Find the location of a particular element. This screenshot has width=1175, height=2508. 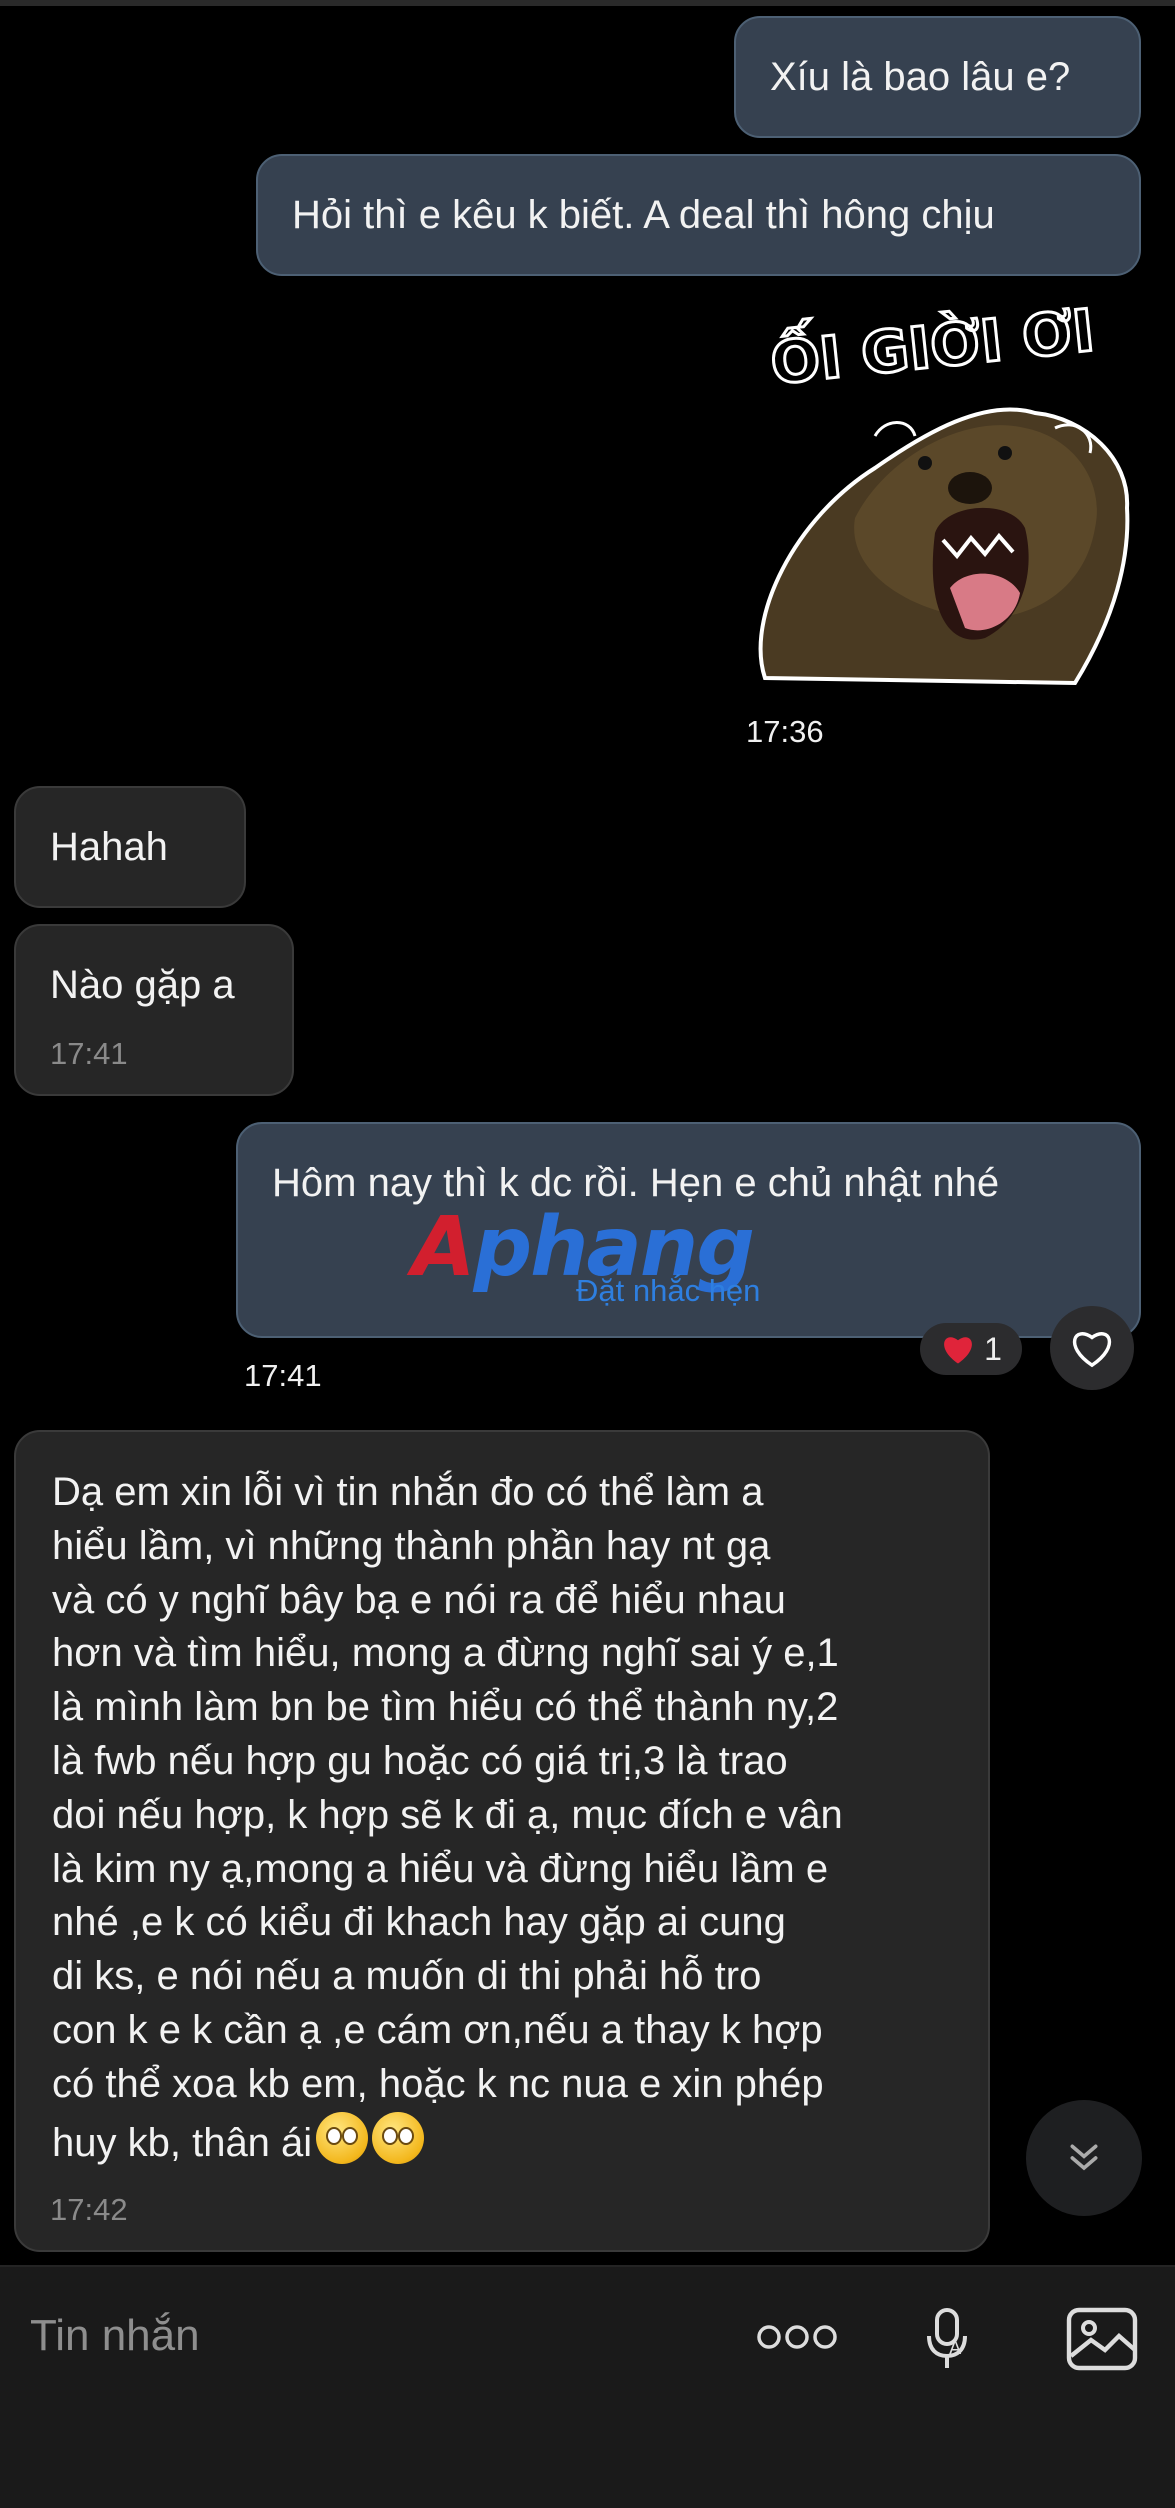

reaction-badge: 1 is located at coordinates (971, 1349).